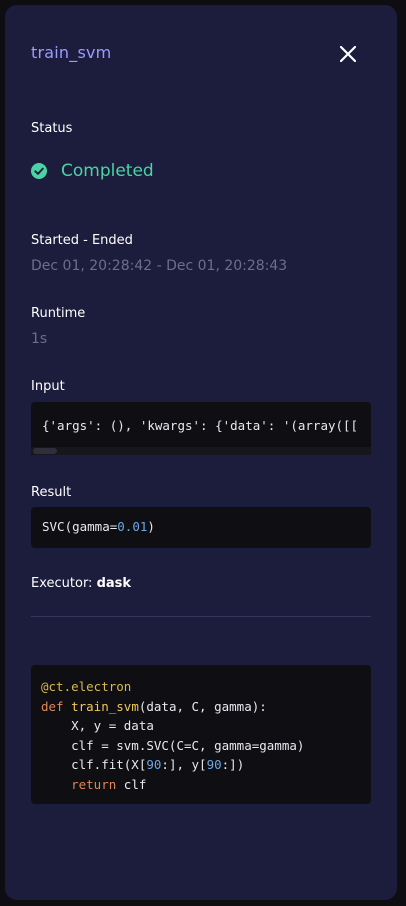 The image size is (406, 906). I want to click on result-value: SVC(gamma=0.01), so click(98, 526).